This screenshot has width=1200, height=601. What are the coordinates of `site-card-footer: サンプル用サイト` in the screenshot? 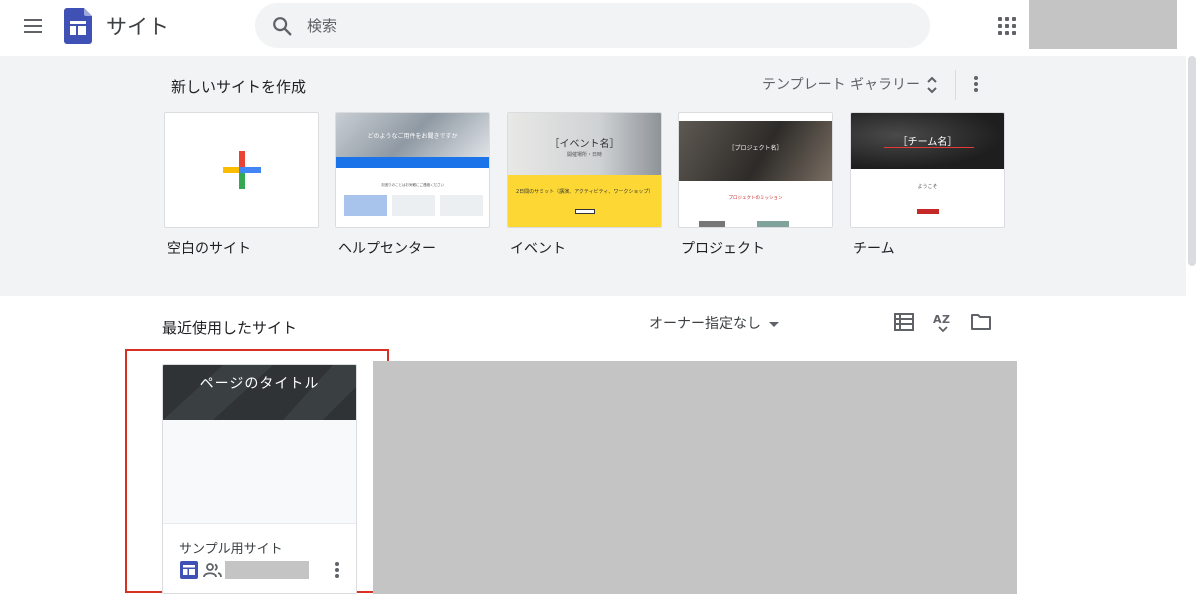 It's located at (259, 558).